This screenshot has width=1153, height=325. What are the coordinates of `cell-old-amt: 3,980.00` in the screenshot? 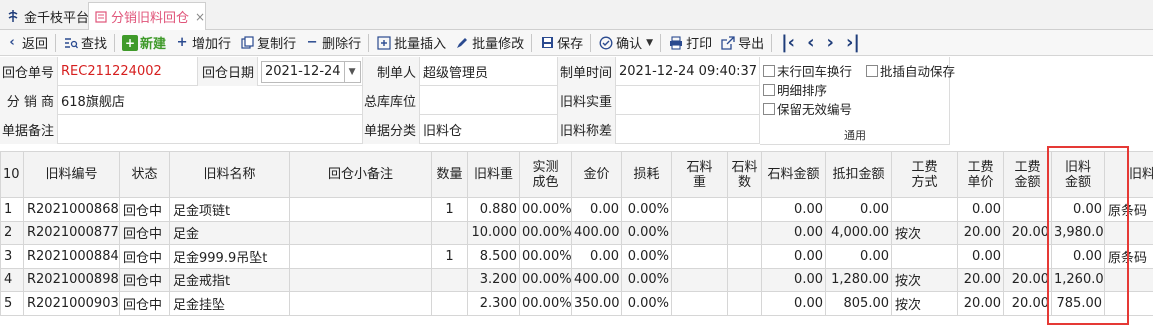 It's located at (1078, 232).